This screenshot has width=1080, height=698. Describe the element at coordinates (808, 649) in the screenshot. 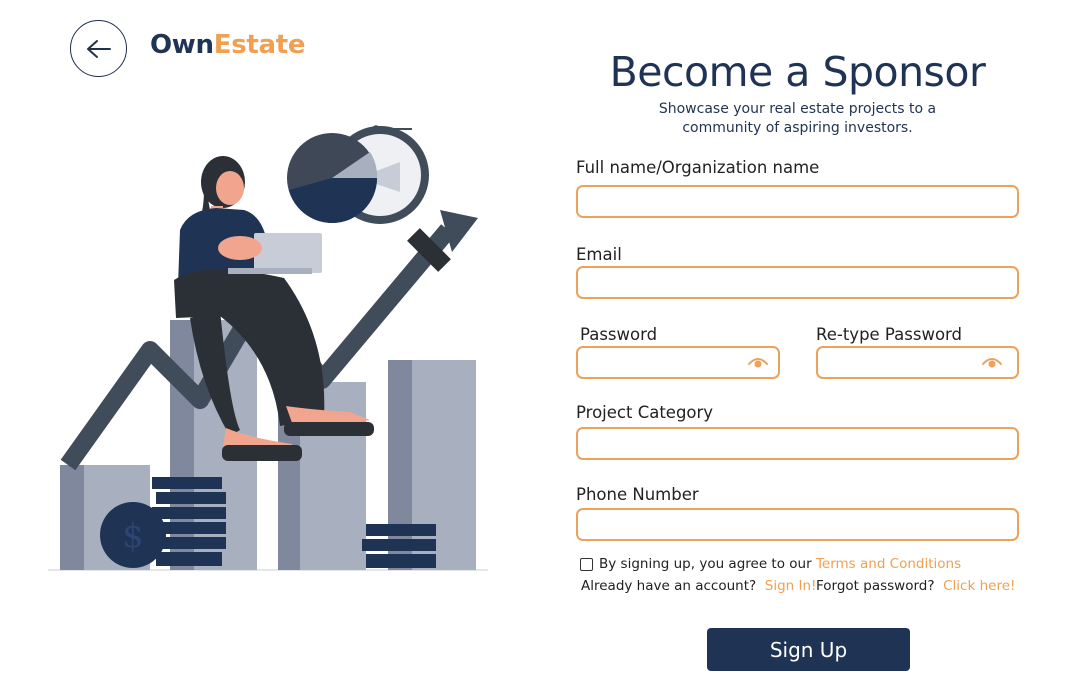

I see `sign-up-button: Sign Up` at that location.